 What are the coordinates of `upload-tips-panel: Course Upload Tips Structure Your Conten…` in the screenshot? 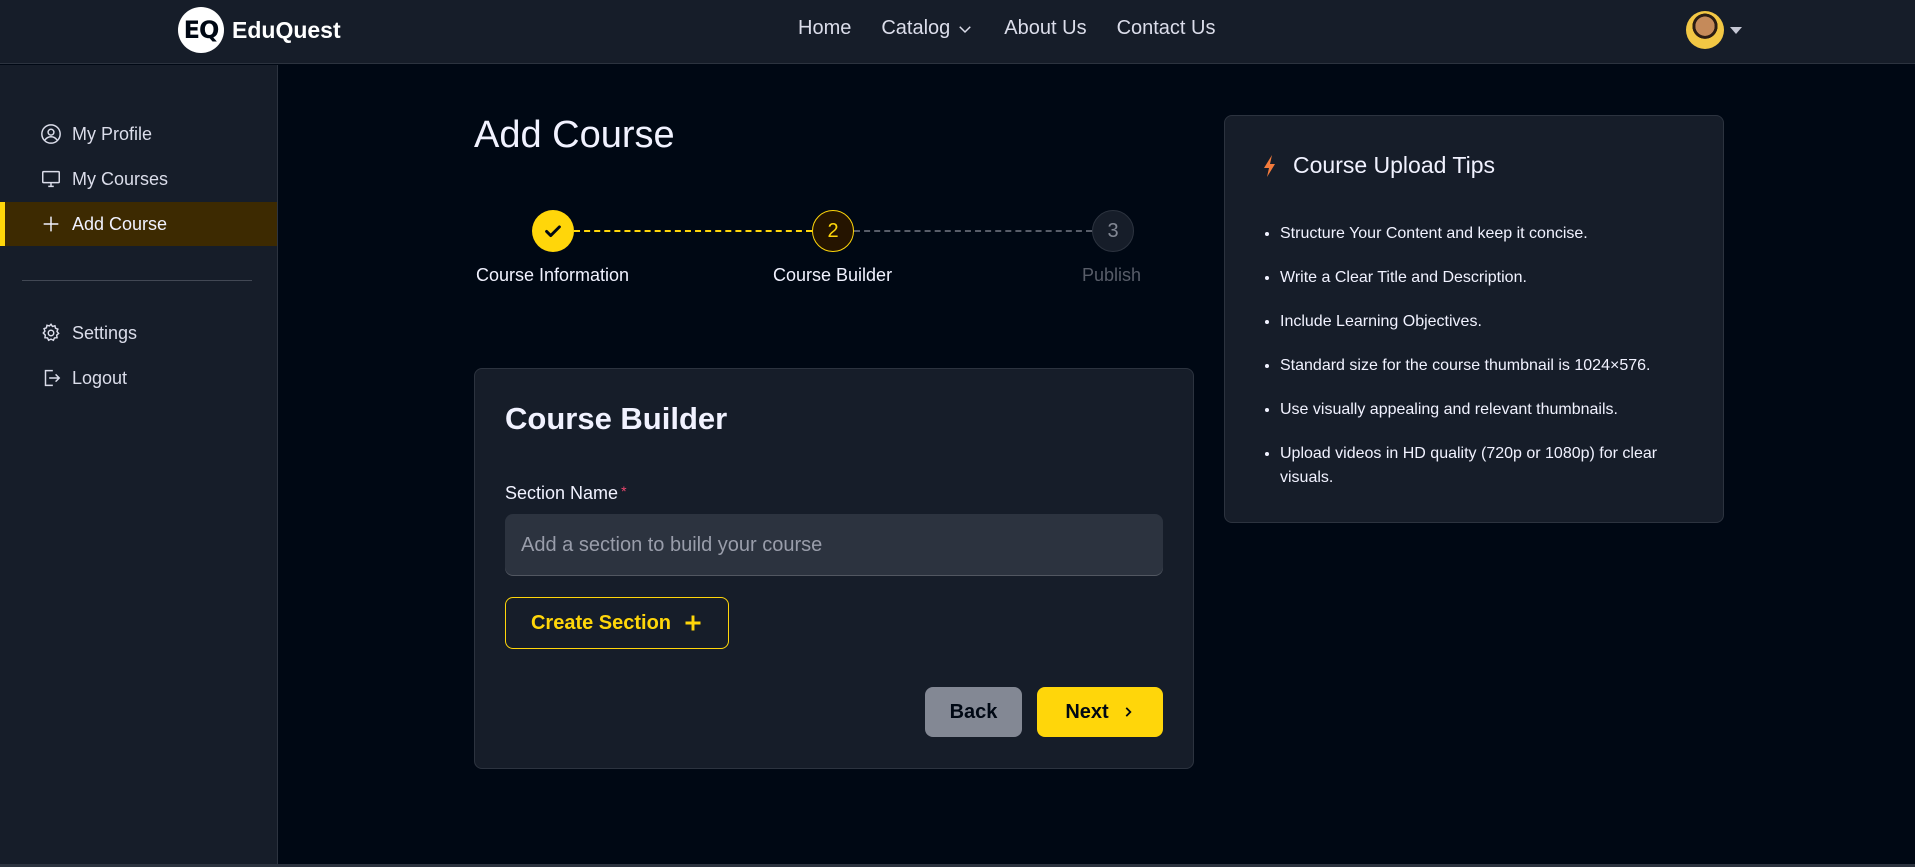 It's located at (1474, 319).